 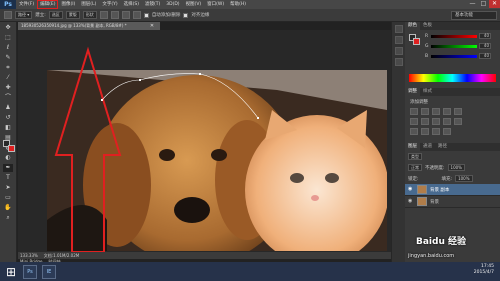 What do you see at coordinates (452, 190) in the screenshot?
I see `layer-row: ◉ 背景 副本` at bounding box center [452, 190].